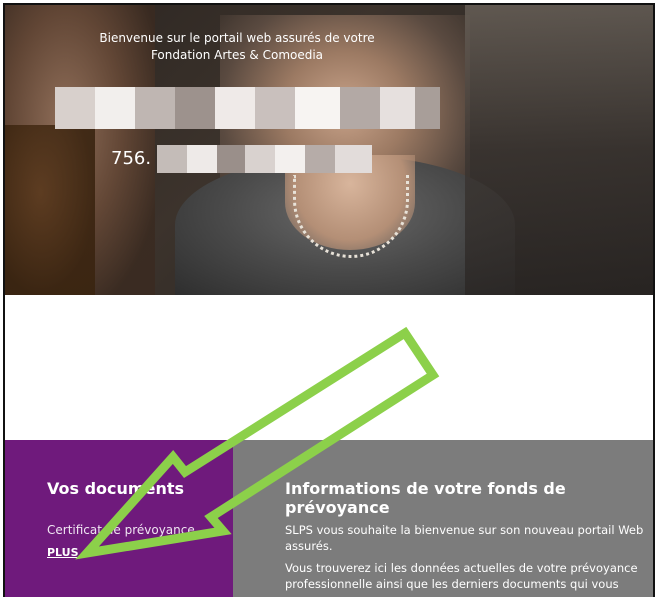 The height and width of the screenshot is (600, 660). Describe the element at coordinates (264, 159) in the screenshot. I see `insured-number-pixelated` at that location.